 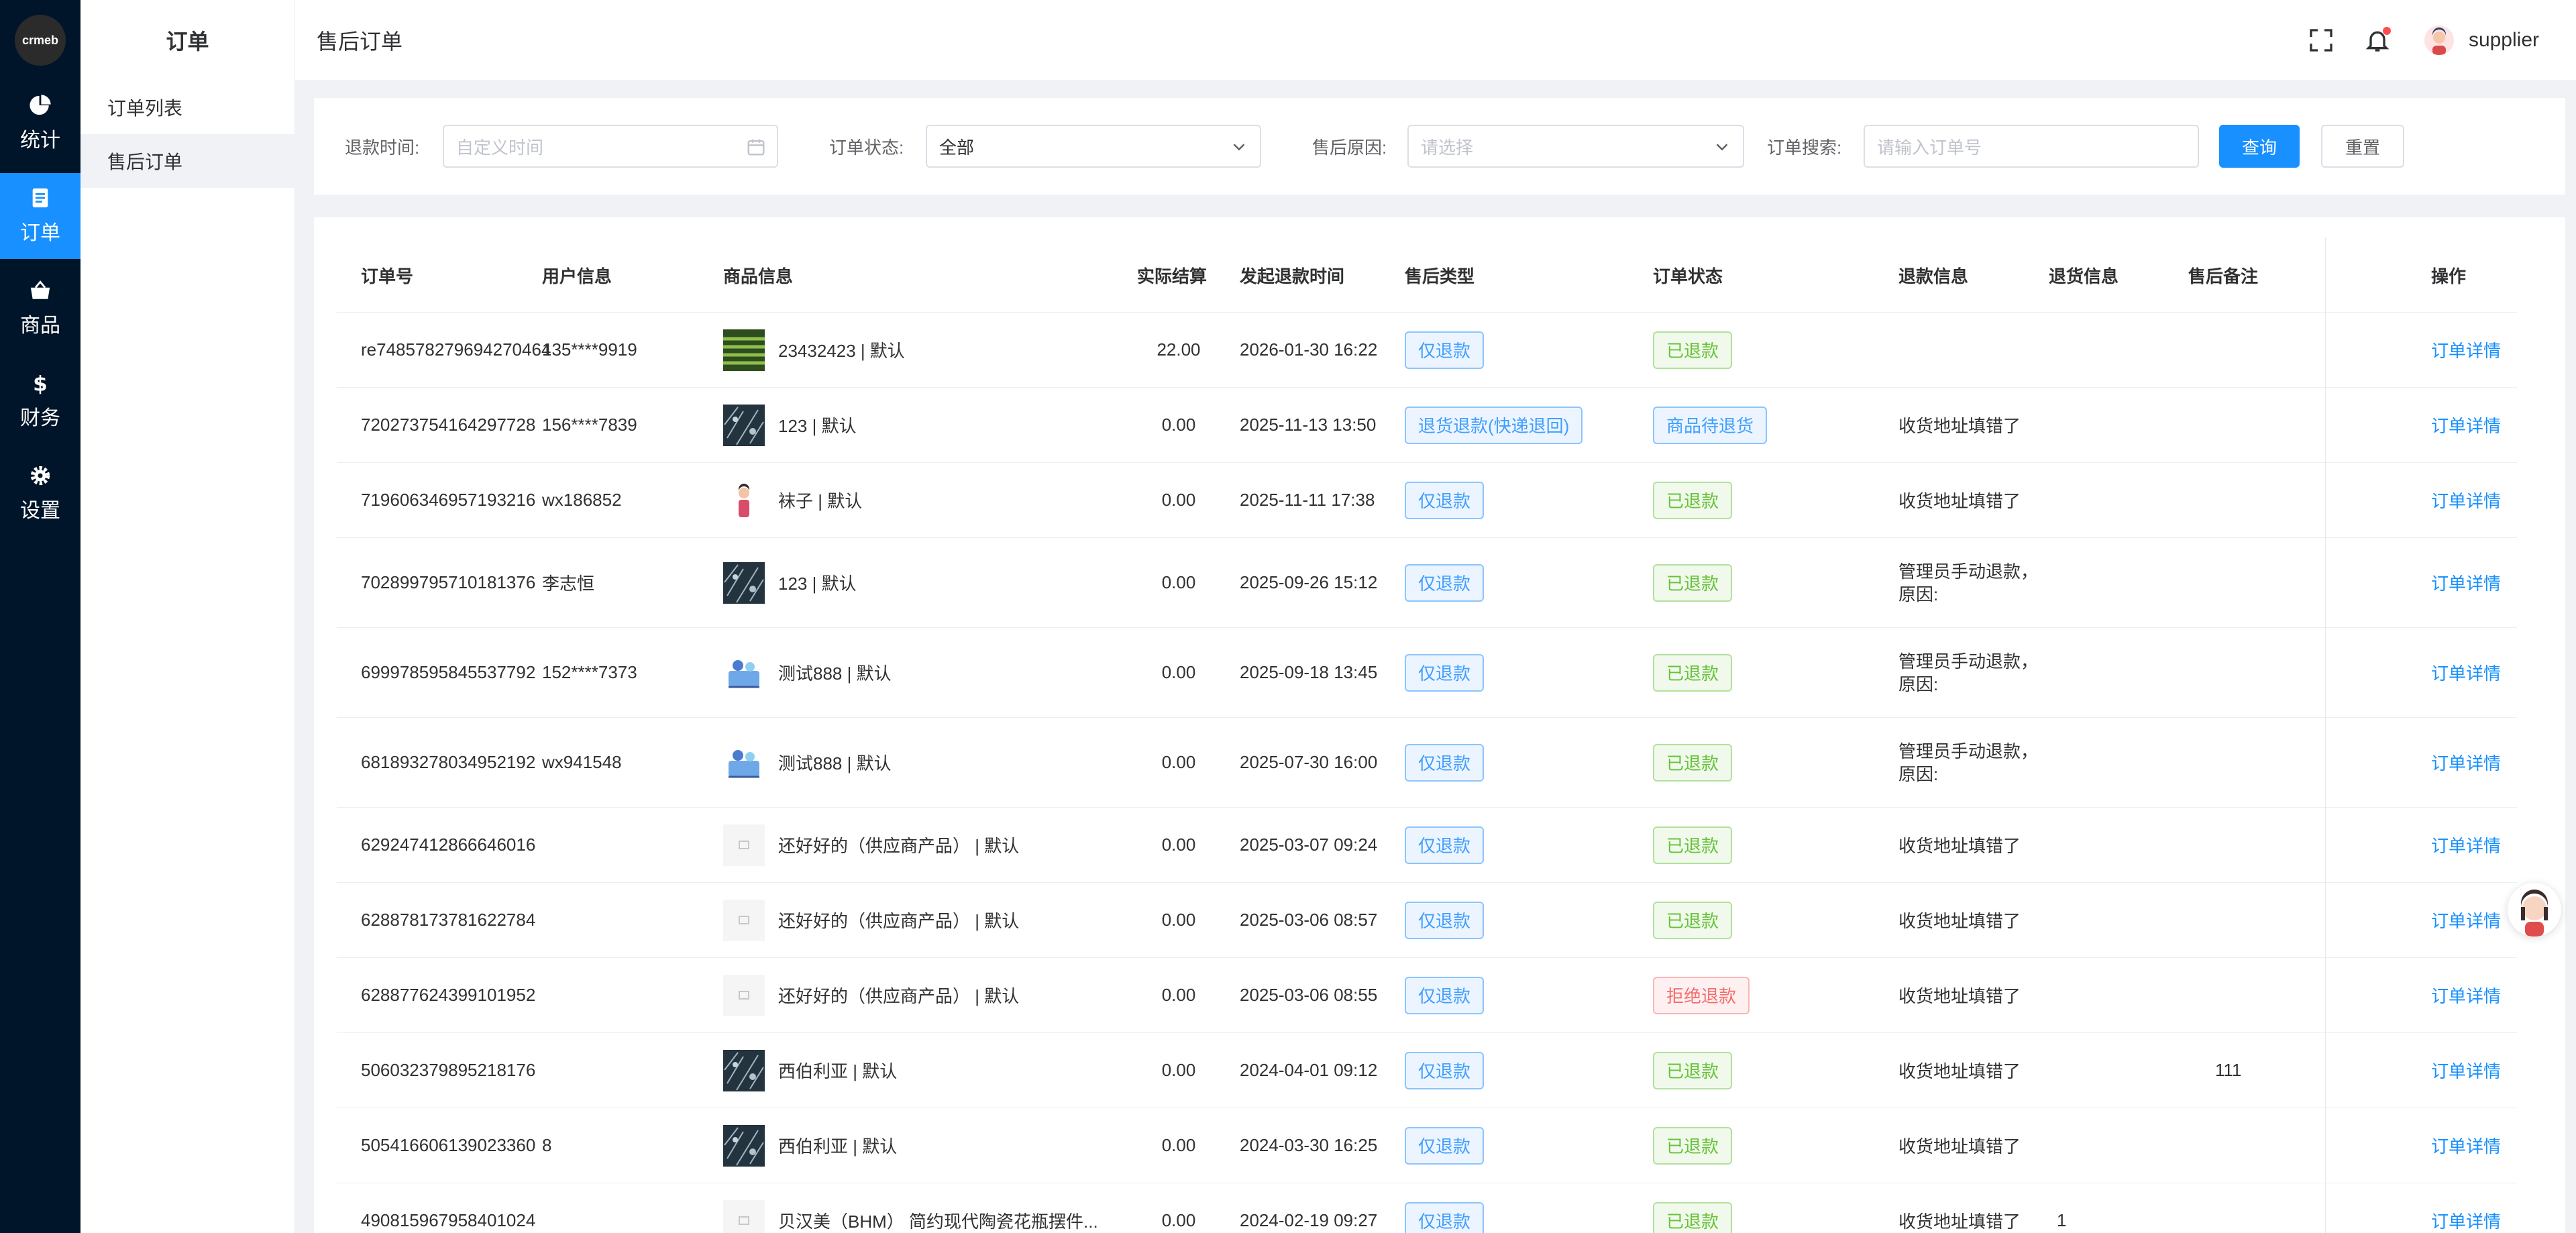 What do you see at coordinates (2439, 40) in the screenshot?
I see `avatar` at bounding box center [2439, 40].